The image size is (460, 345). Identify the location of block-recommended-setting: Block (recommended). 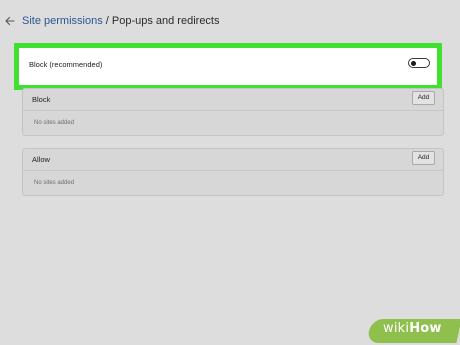
(228, 66).